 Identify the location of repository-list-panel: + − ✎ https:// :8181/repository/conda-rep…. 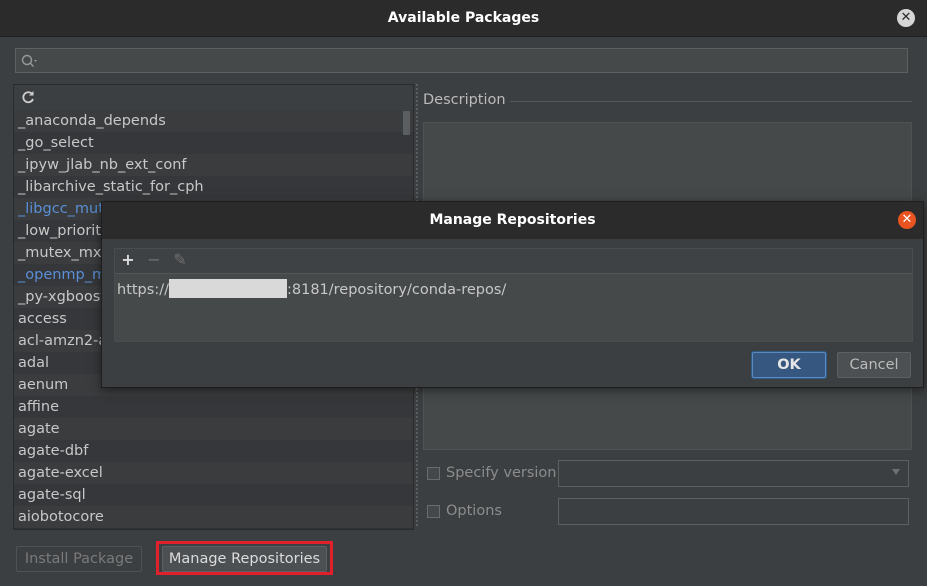
(513, 295).